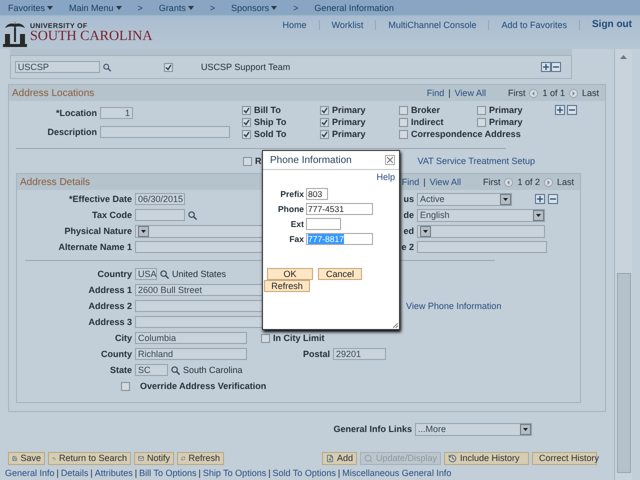 The height and width of the screenshot is (480, 640). Describe the element at coordinates (481, 215) in the screenshot. I see `language-select: English` at that location.